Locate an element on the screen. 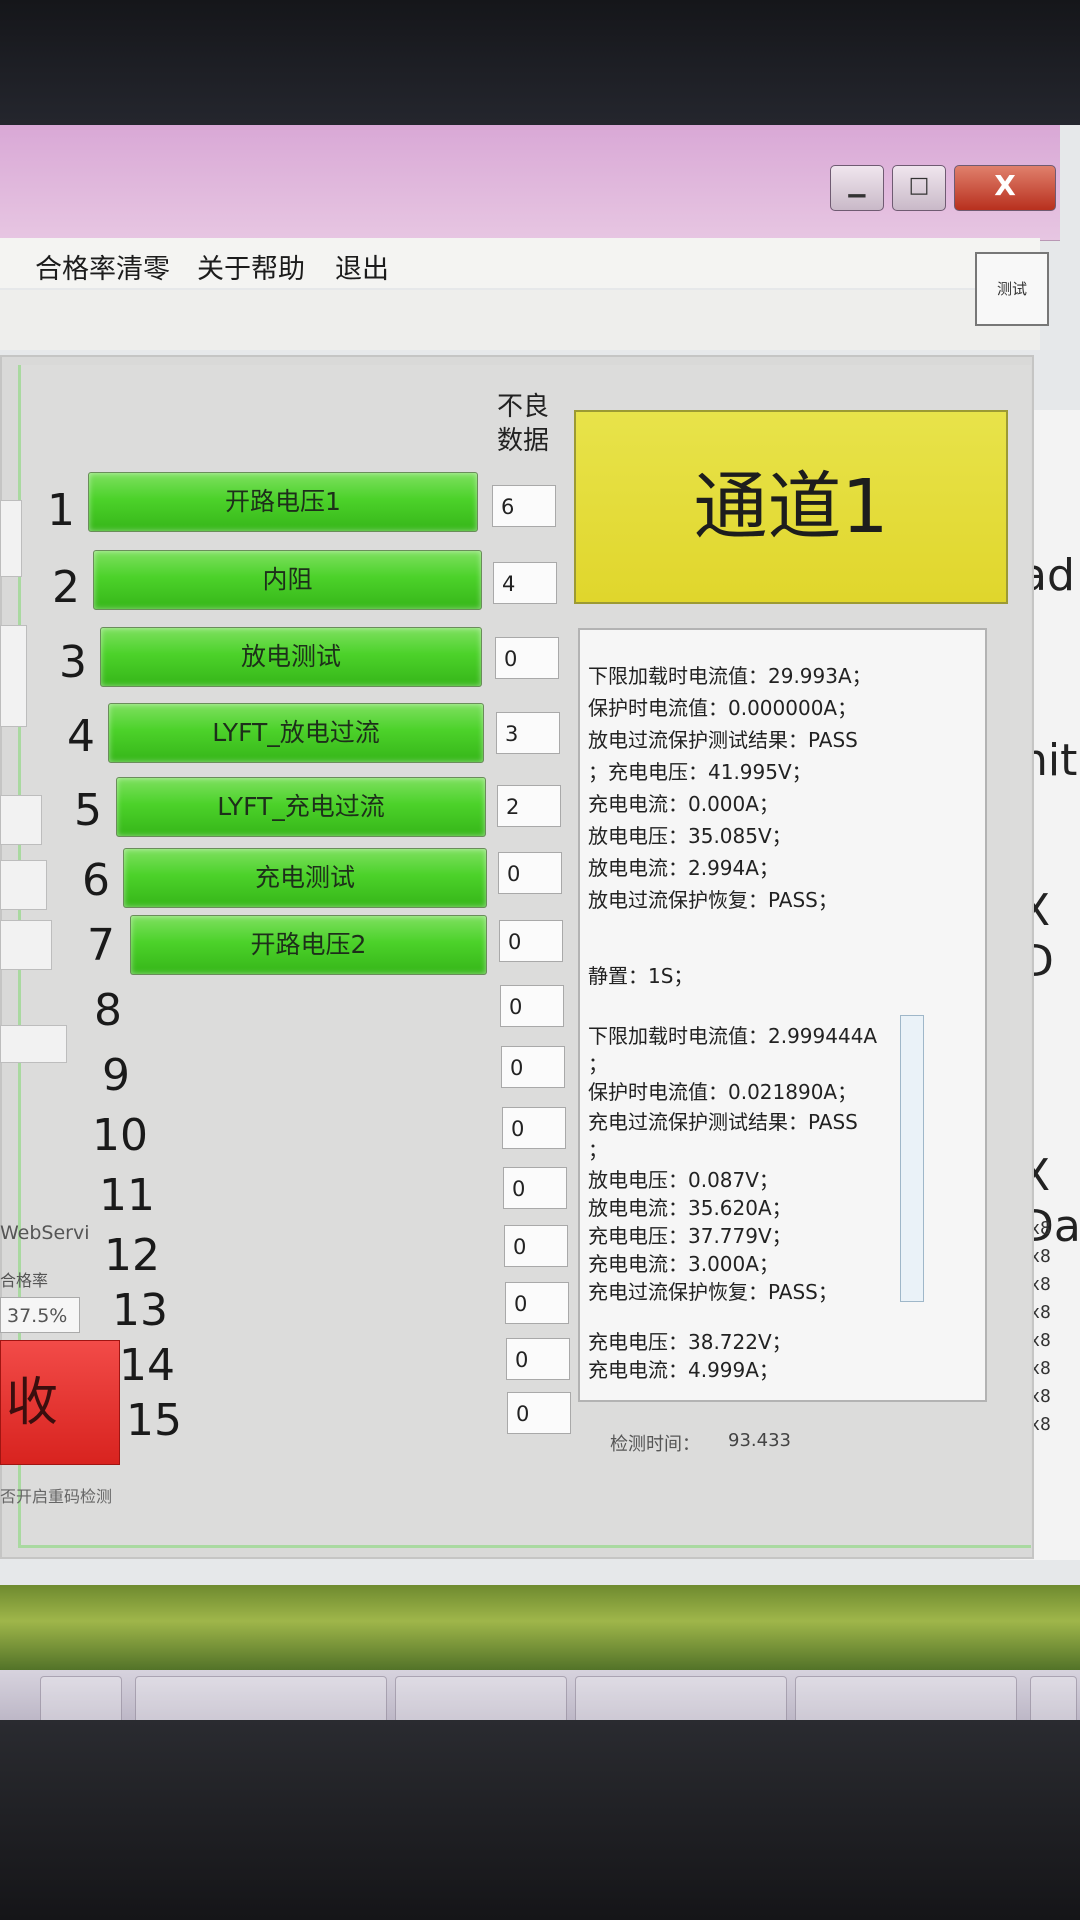 Image resolution: width=1080 pixels, height=1920 pixels. row-number: 8 is located at coordinates (108, 1010).